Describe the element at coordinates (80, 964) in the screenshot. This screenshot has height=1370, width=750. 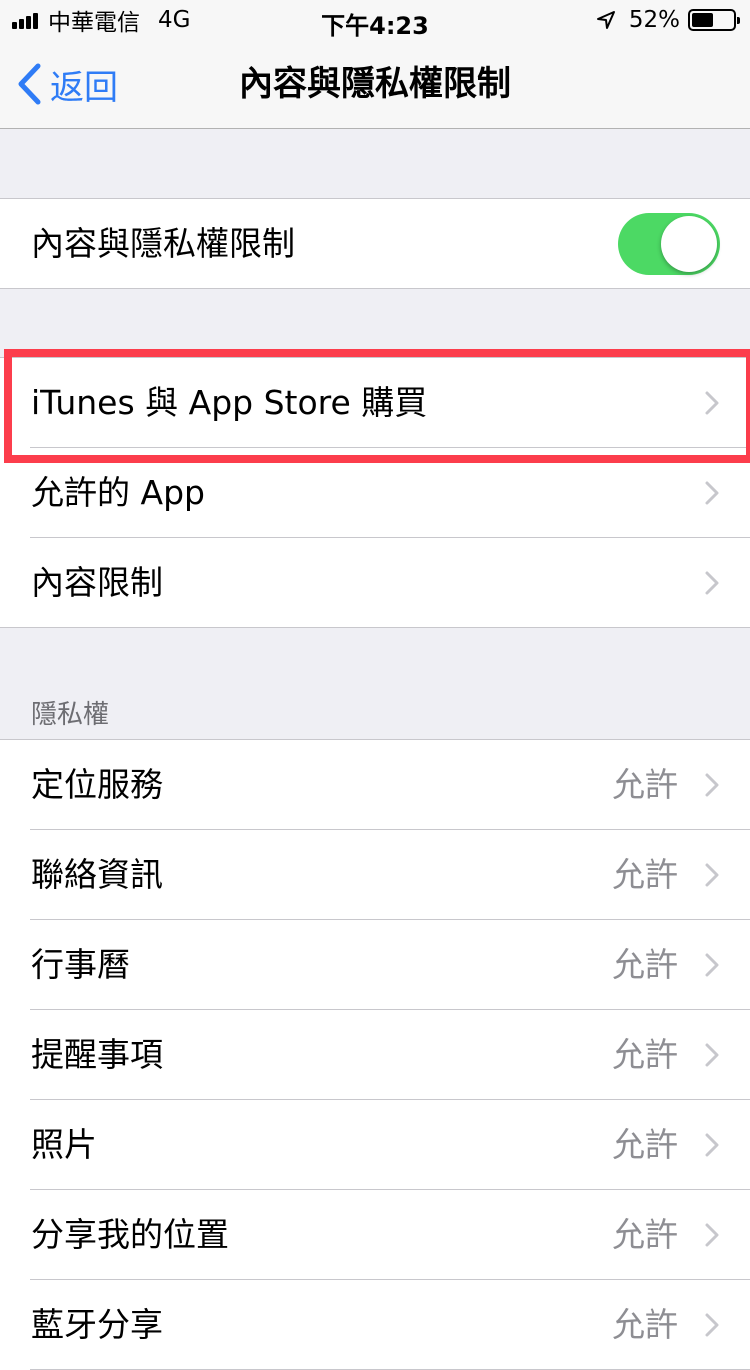
I see `row-label: 行事曆` at that location.